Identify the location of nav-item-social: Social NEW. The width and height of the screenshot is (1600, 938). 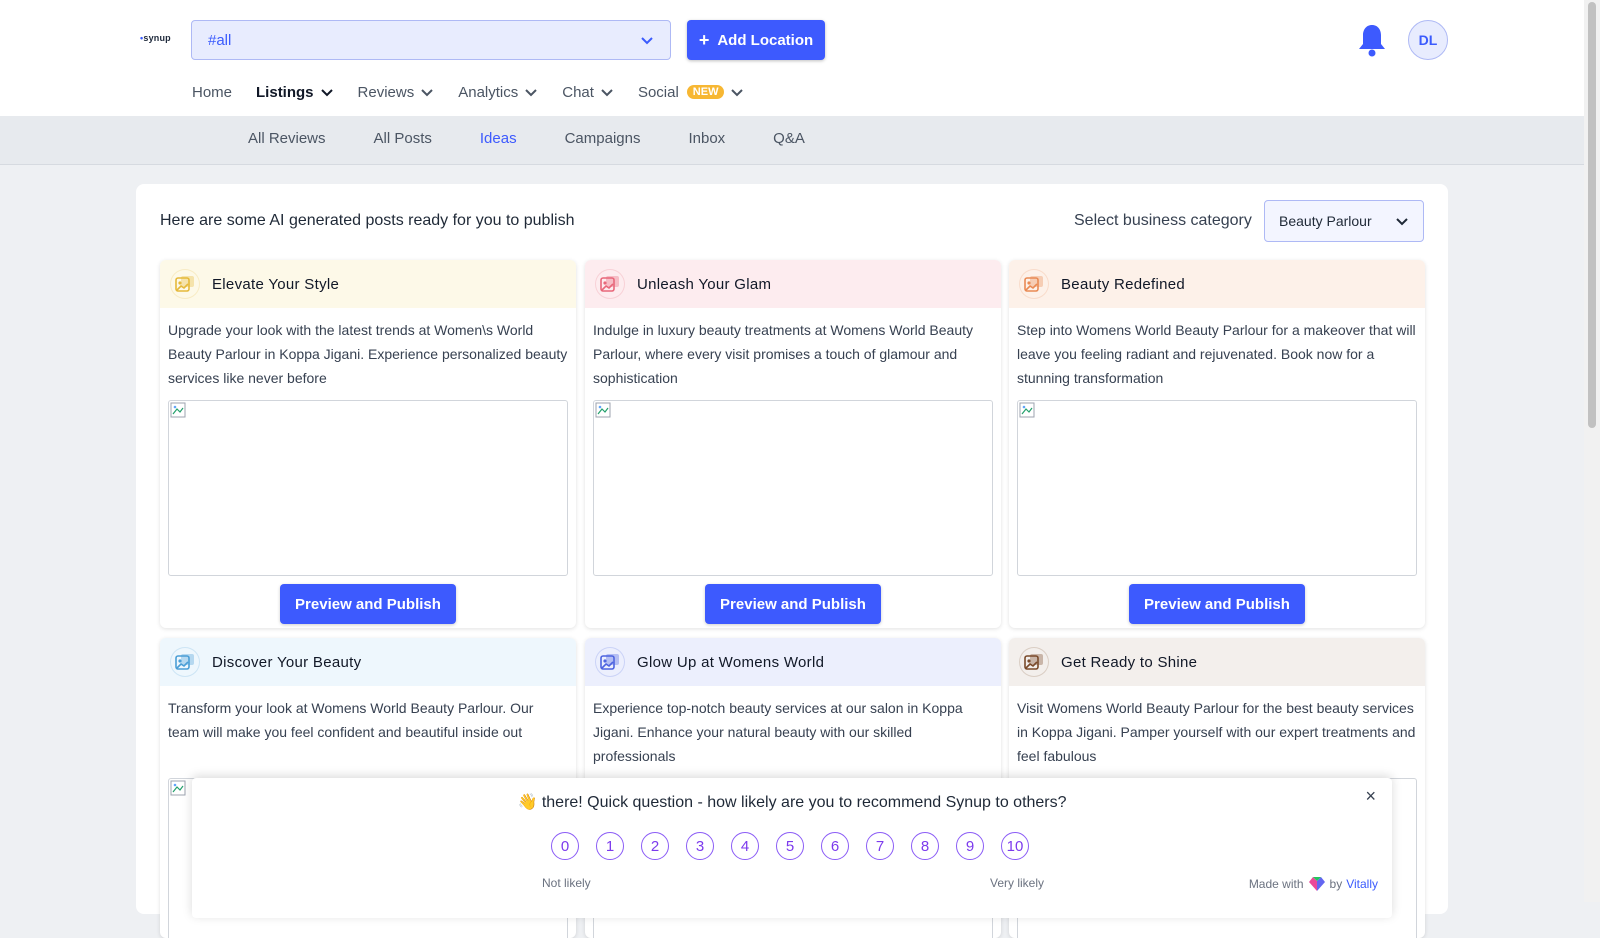
(691, 92).